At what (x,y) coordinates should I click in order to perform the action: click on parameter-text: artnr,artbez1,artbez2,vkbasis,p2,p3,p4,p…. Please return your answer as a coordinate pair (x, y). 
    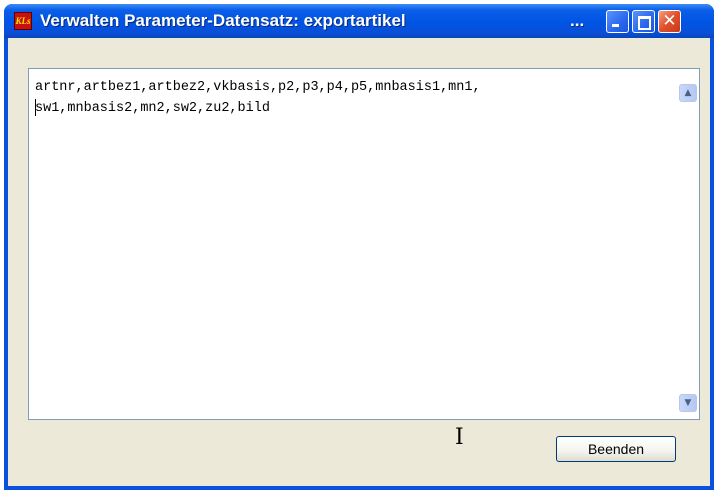
    Looking at the image, I should click on (350, 98).